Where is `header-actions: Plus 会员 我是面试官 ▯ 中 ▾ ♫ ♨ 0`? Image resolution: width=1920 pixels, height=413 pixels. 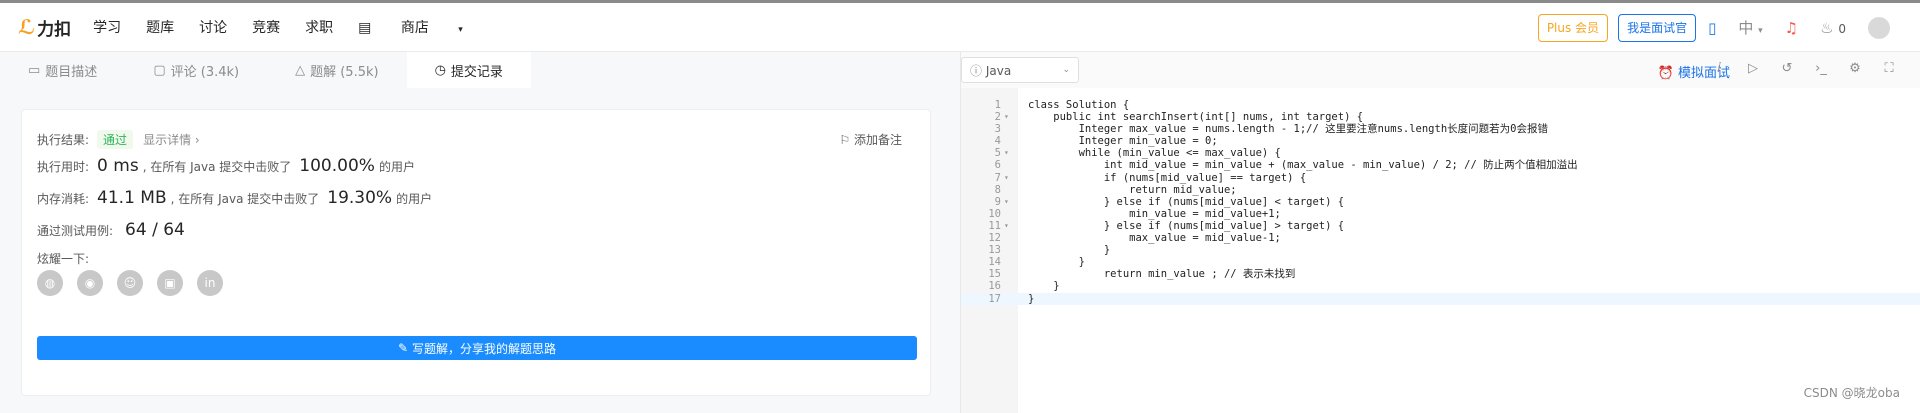 header-actions: Plus 会员 我是面试官 ▯ 中 ▾ ♫ ♨ 0 is located at coordinates (1728, 27).